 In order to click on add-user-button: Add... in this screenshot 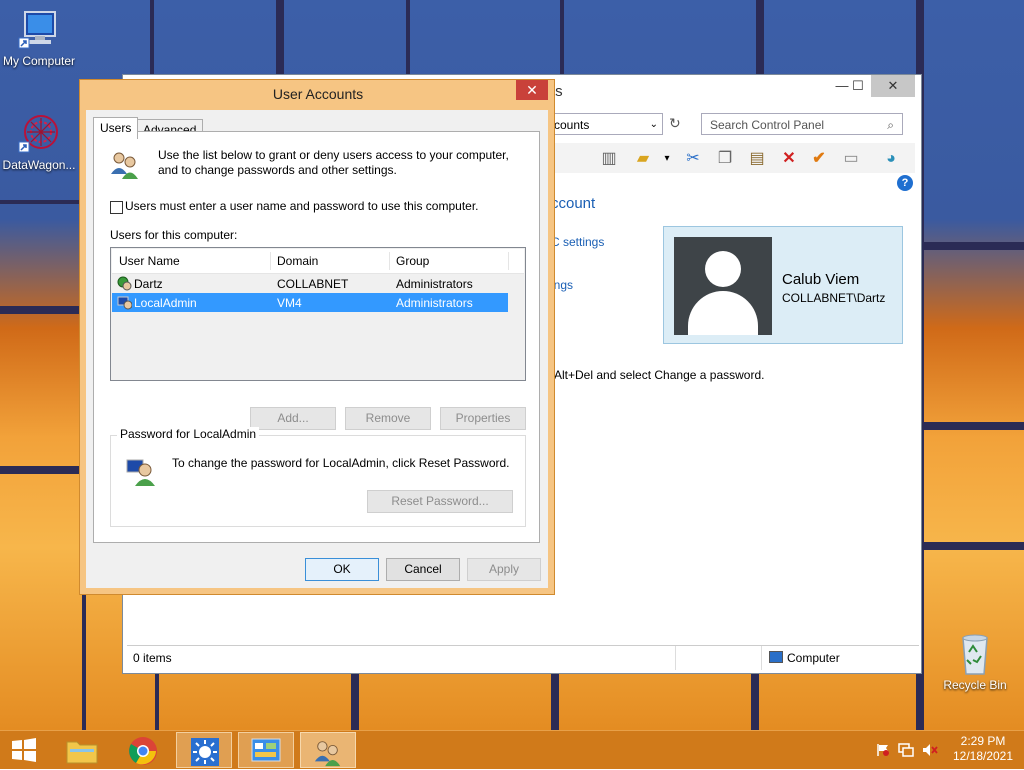, I will do `click(293, 418)`.